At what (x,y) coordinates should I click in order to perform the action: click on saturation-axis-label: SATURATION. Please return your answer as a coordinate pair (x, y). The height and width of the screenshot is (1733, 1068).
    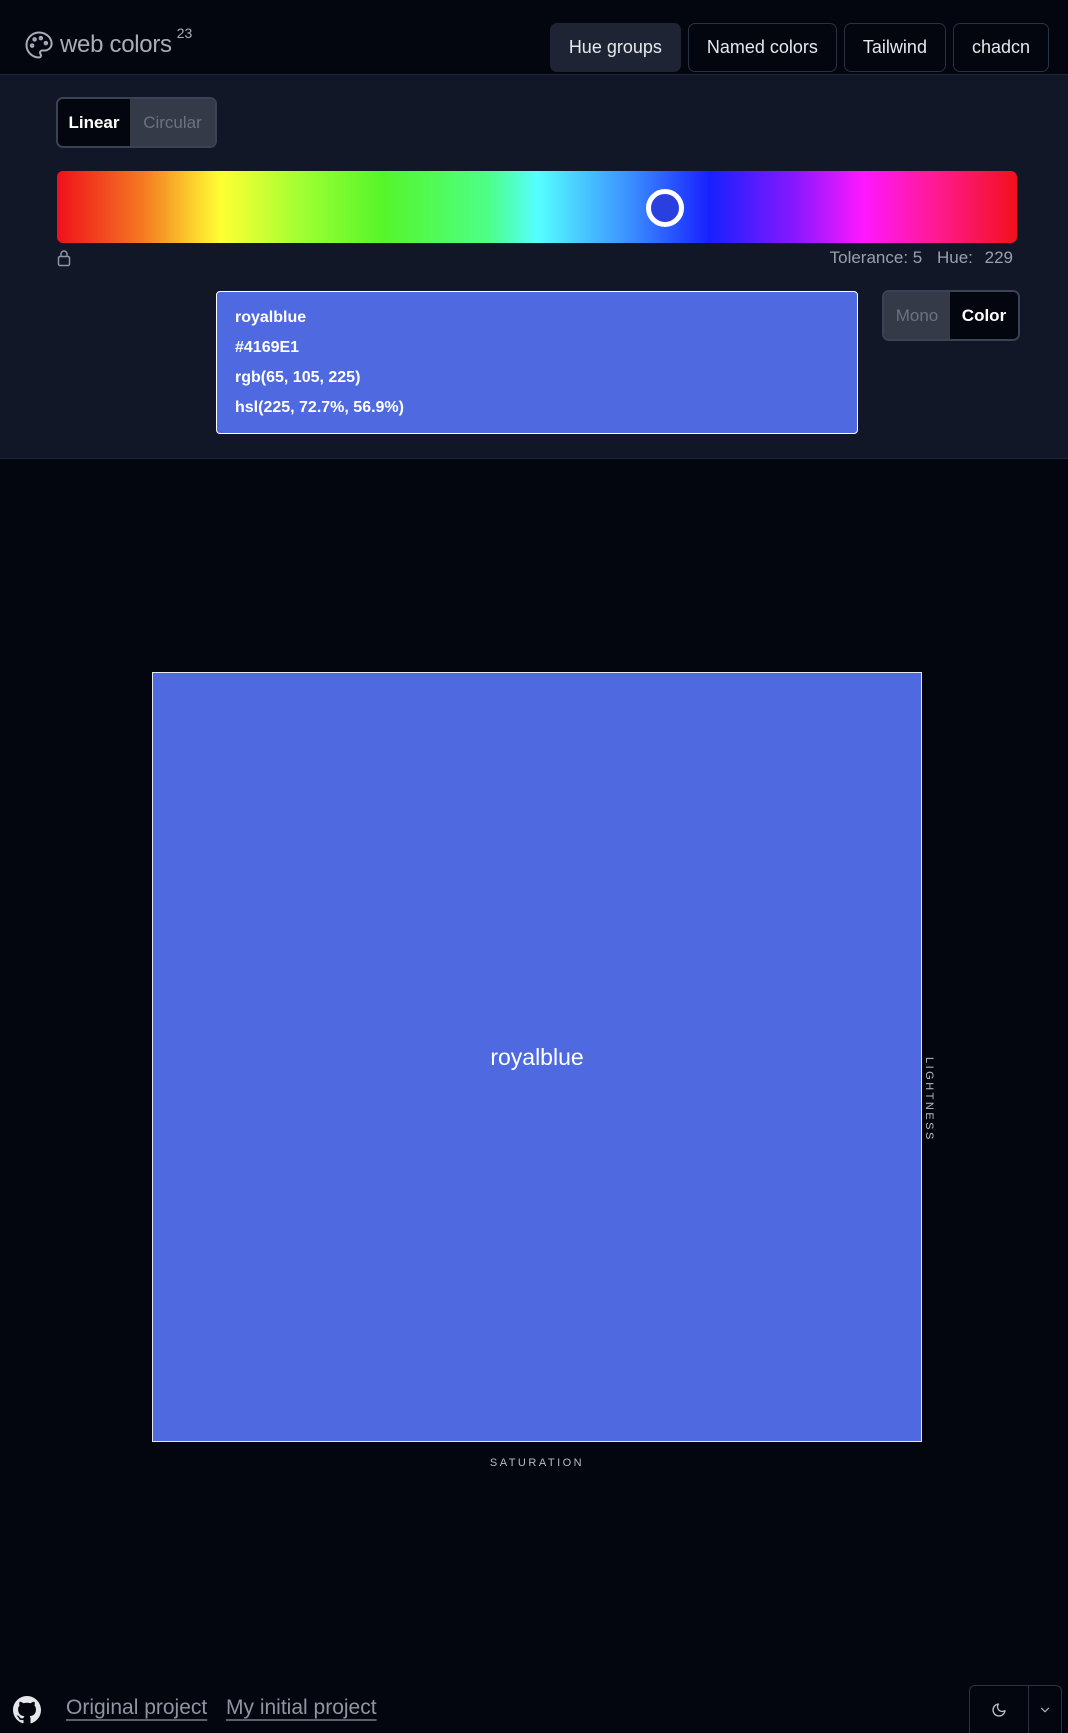
    Looking at the image, I should click on (537, 1463).